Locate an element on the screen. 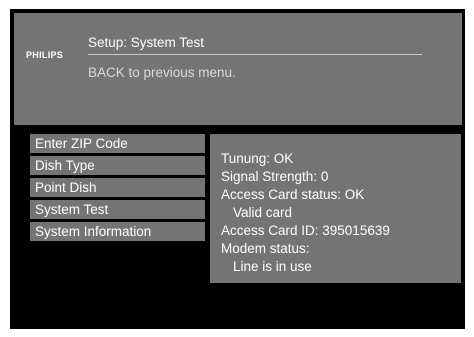 This screenshot has width=474, height=337. back-hint: BACK to previous menu. is located at coordinates (162, 72).